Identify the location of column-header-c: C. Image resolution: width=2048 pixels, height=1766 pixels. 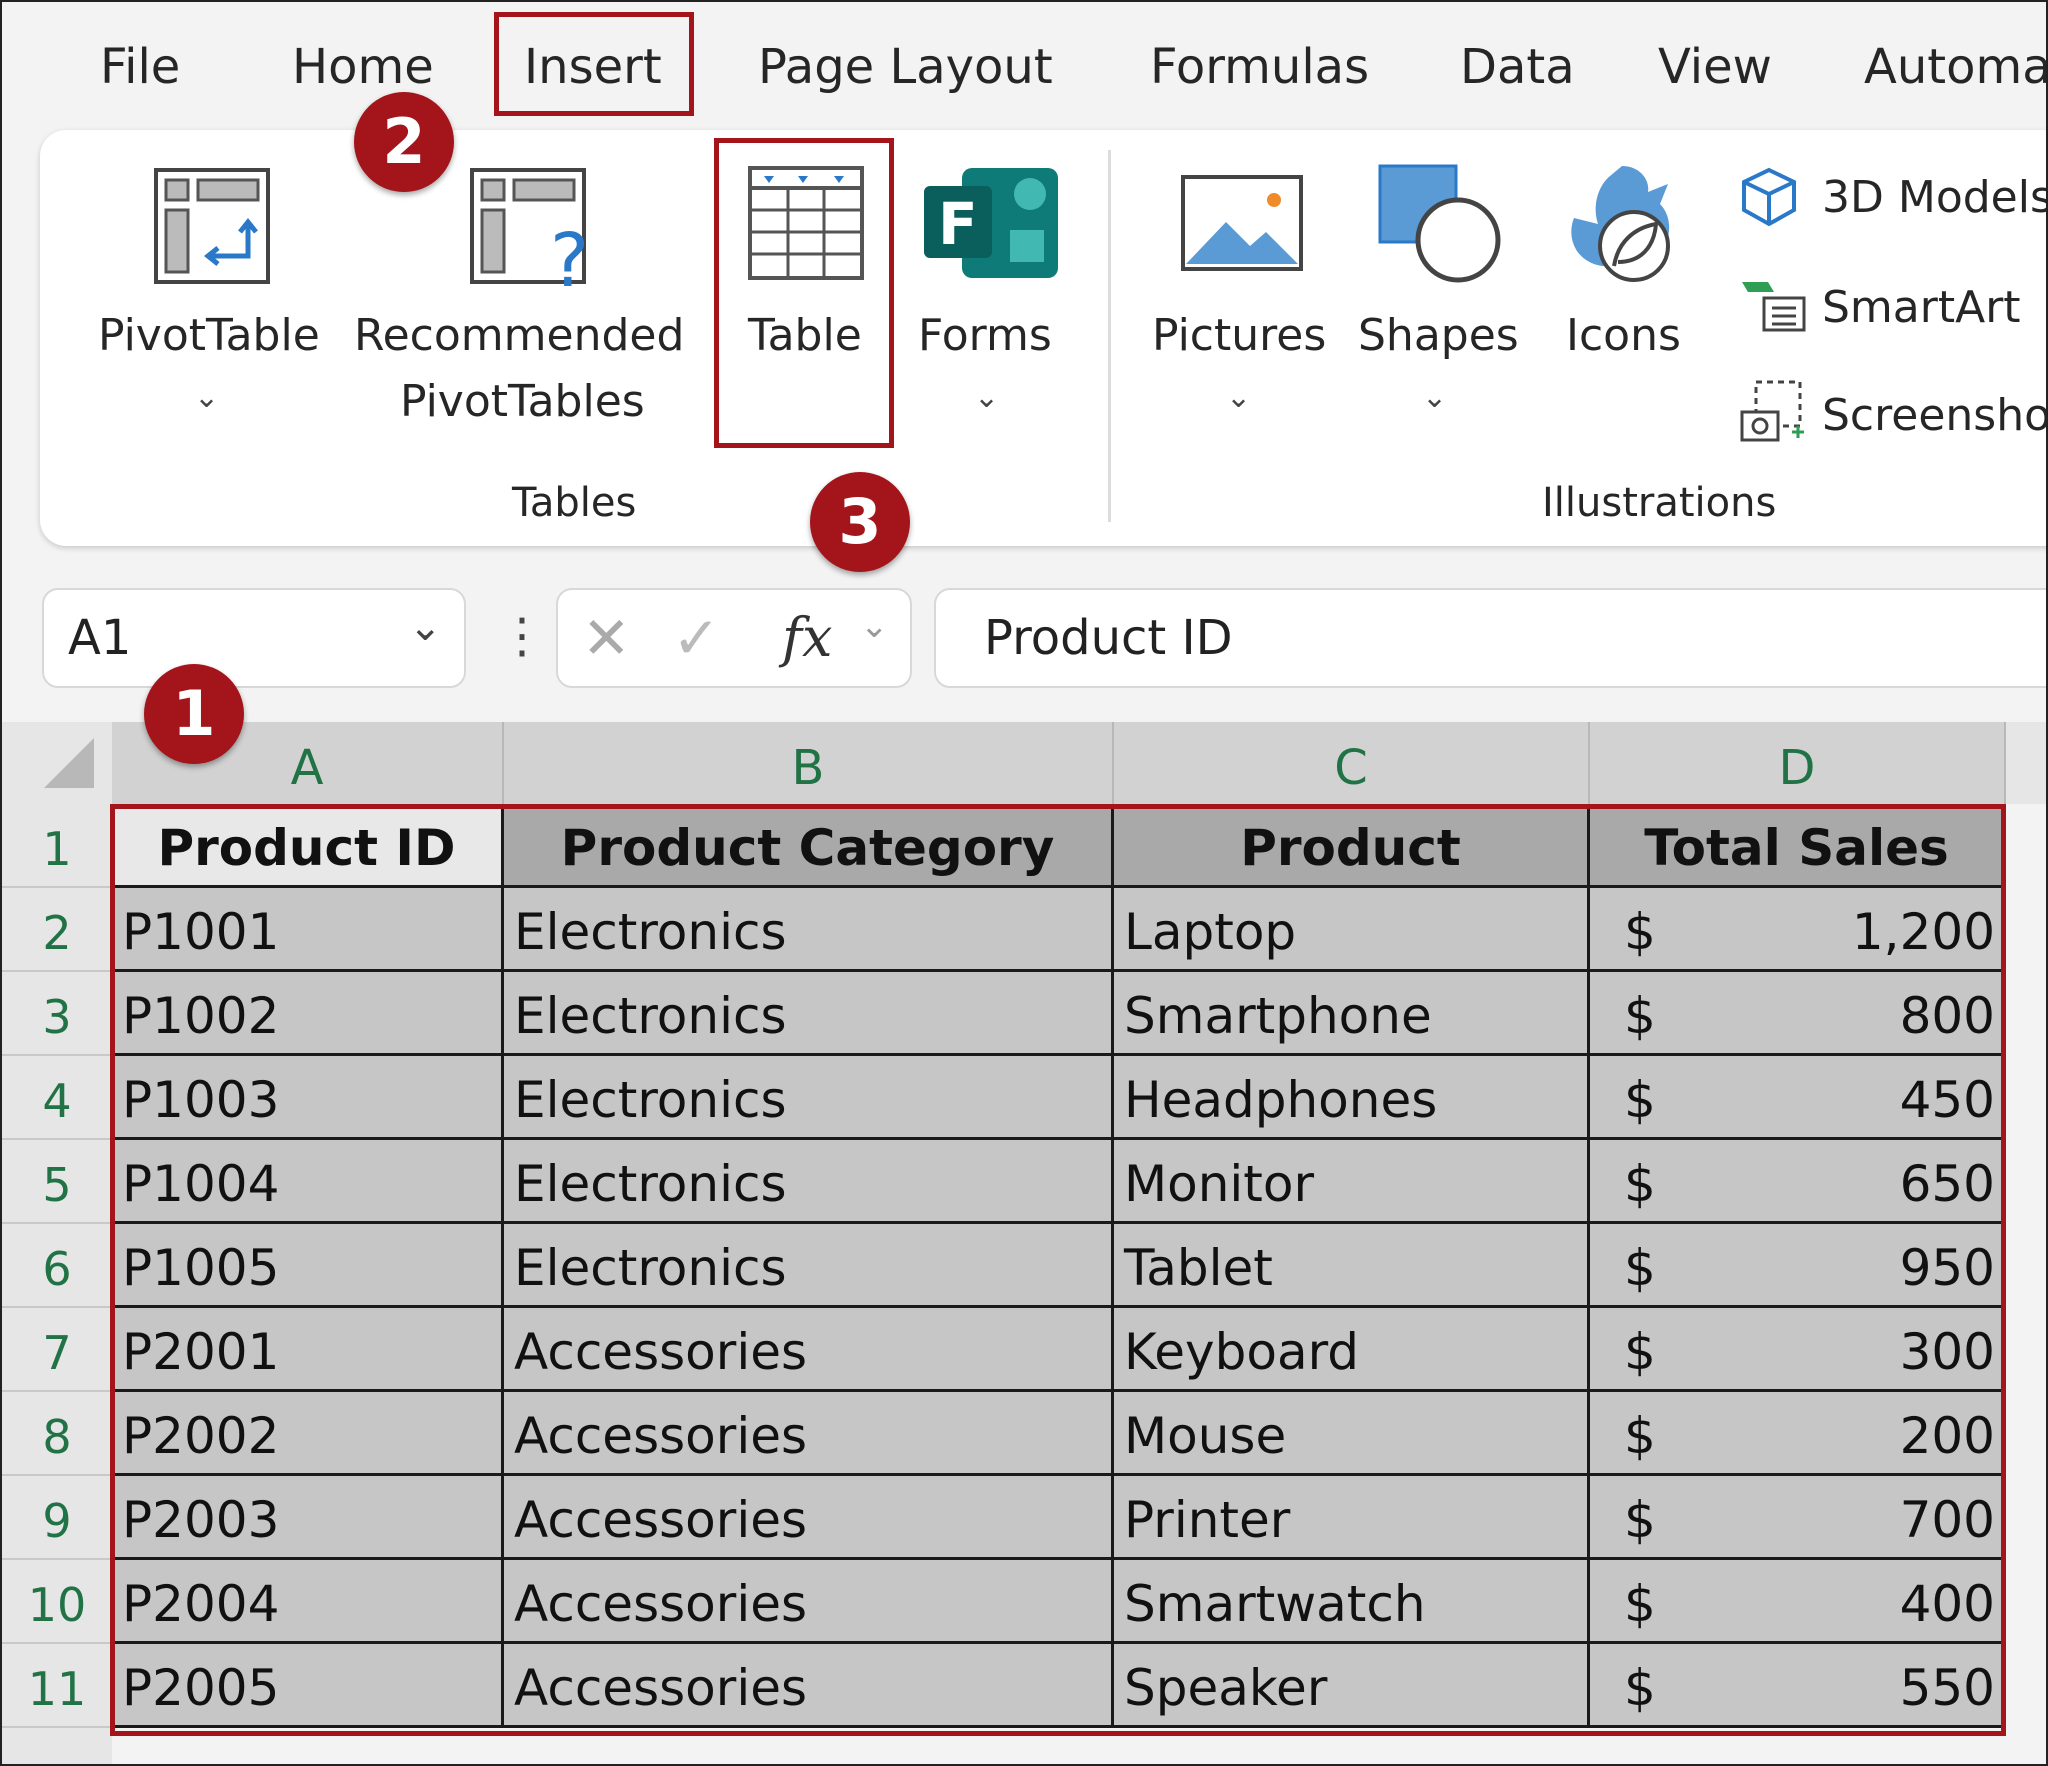
(1352, 763).